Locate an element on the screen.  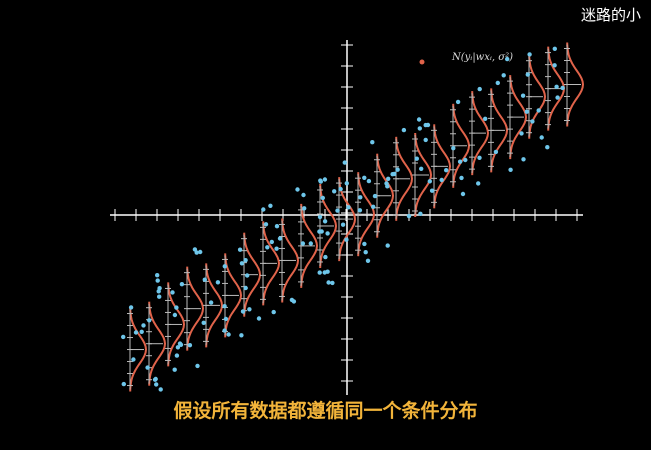
distribution-formula: N(yᵢ|wxᵢ, σ²) is located at coordinates (482, 57).